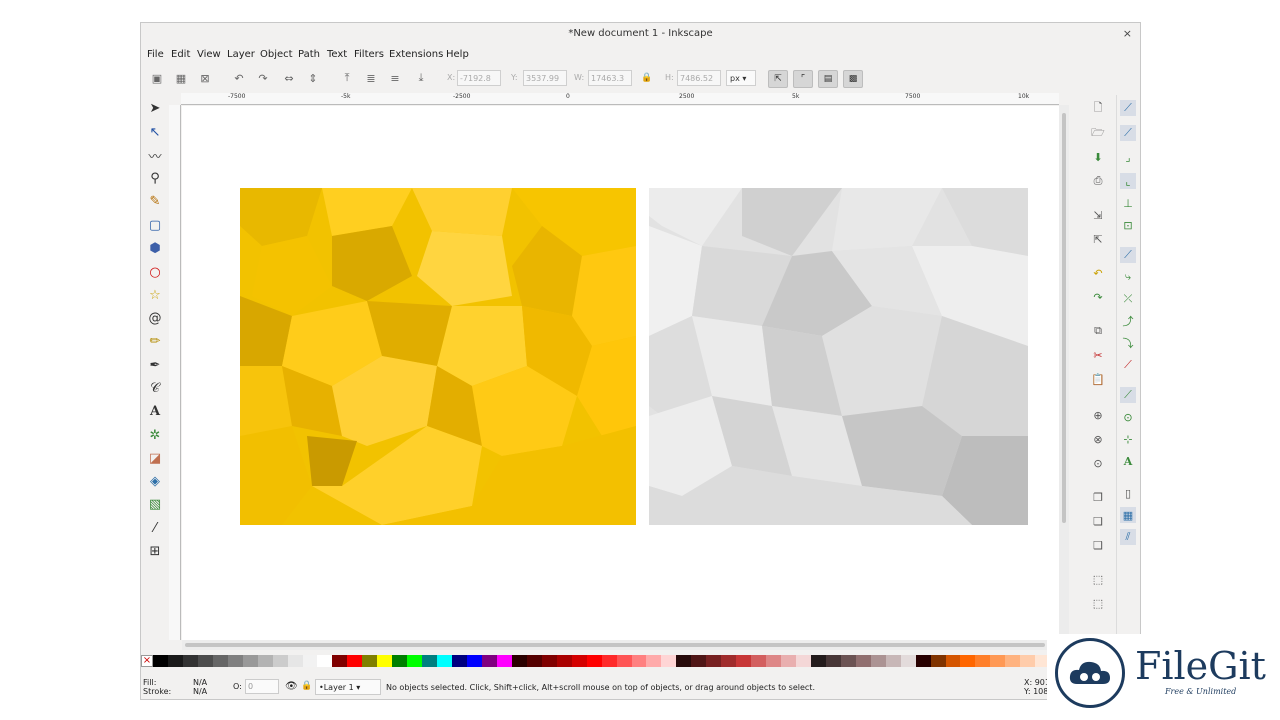 The width and height of the screenshot is (1280, 720). I want to click on rect-icon: ▢, so click(155, 225).